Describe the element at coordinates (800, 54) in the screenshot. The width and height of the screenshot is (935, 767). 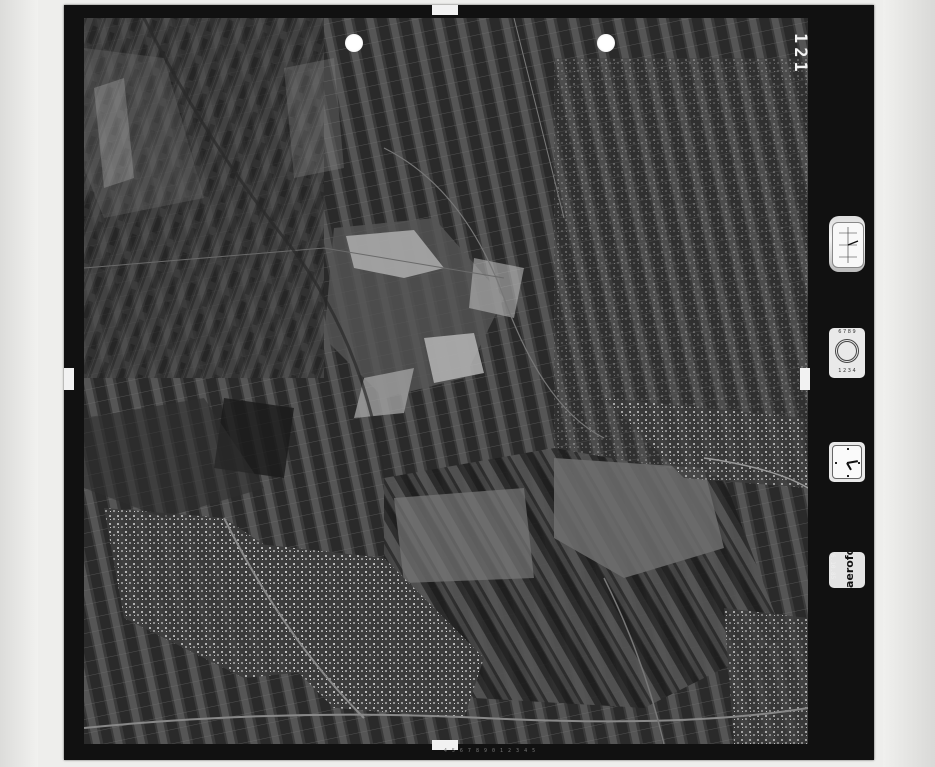
I see `frame-number: 121` at that location.